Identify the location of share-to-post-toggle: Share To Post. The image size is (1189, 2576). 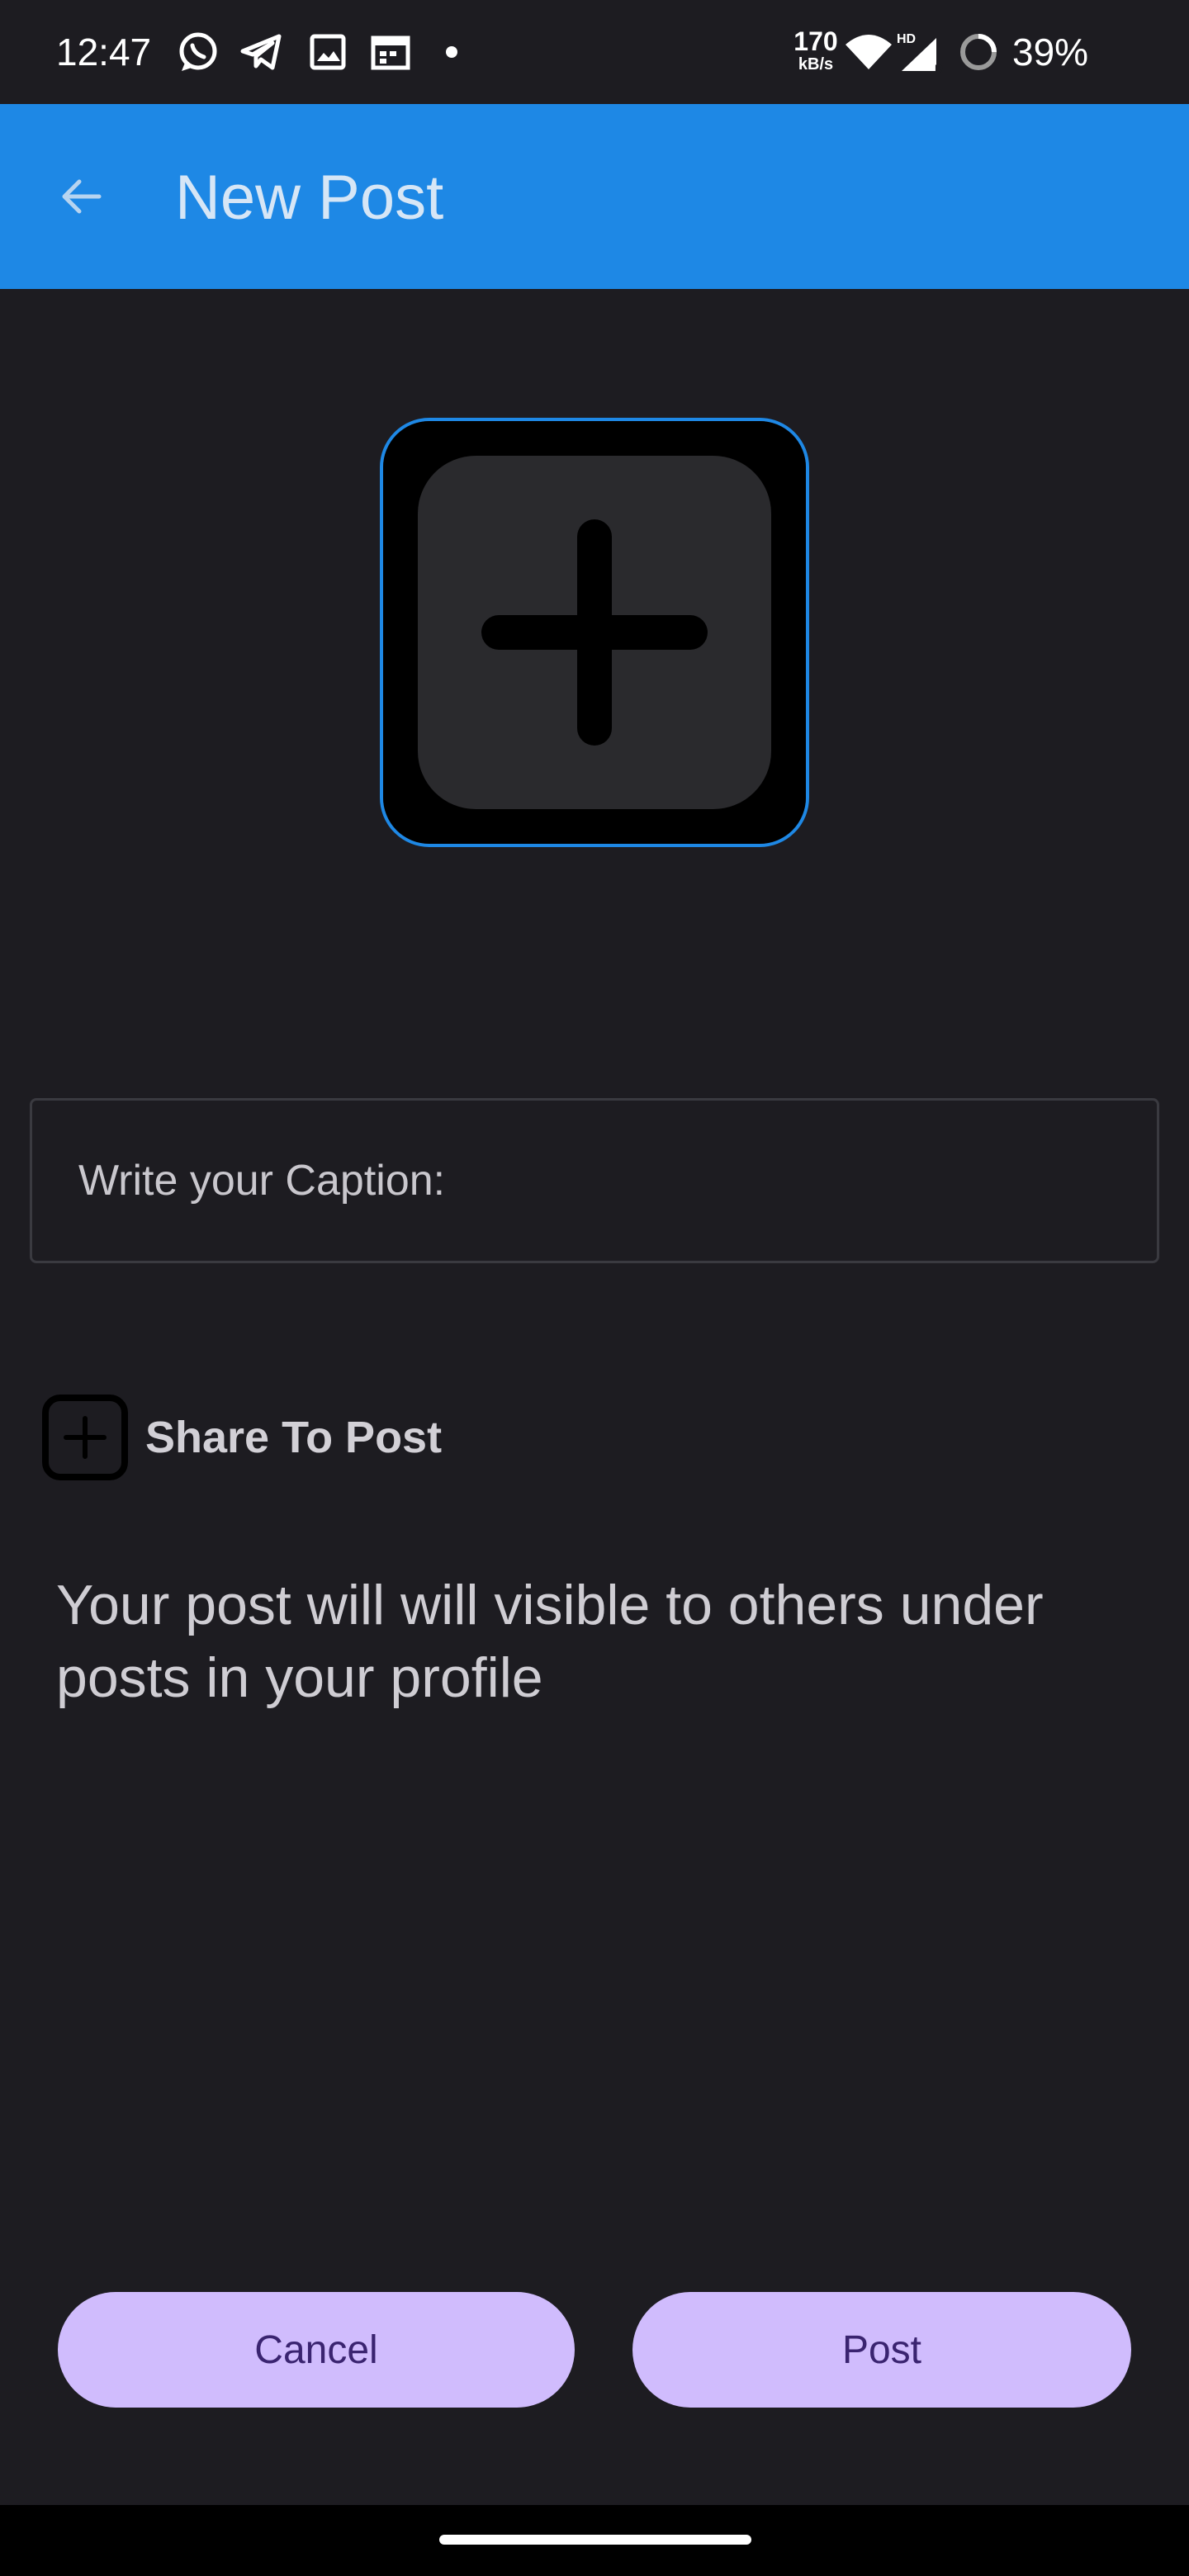
(241, 1437).